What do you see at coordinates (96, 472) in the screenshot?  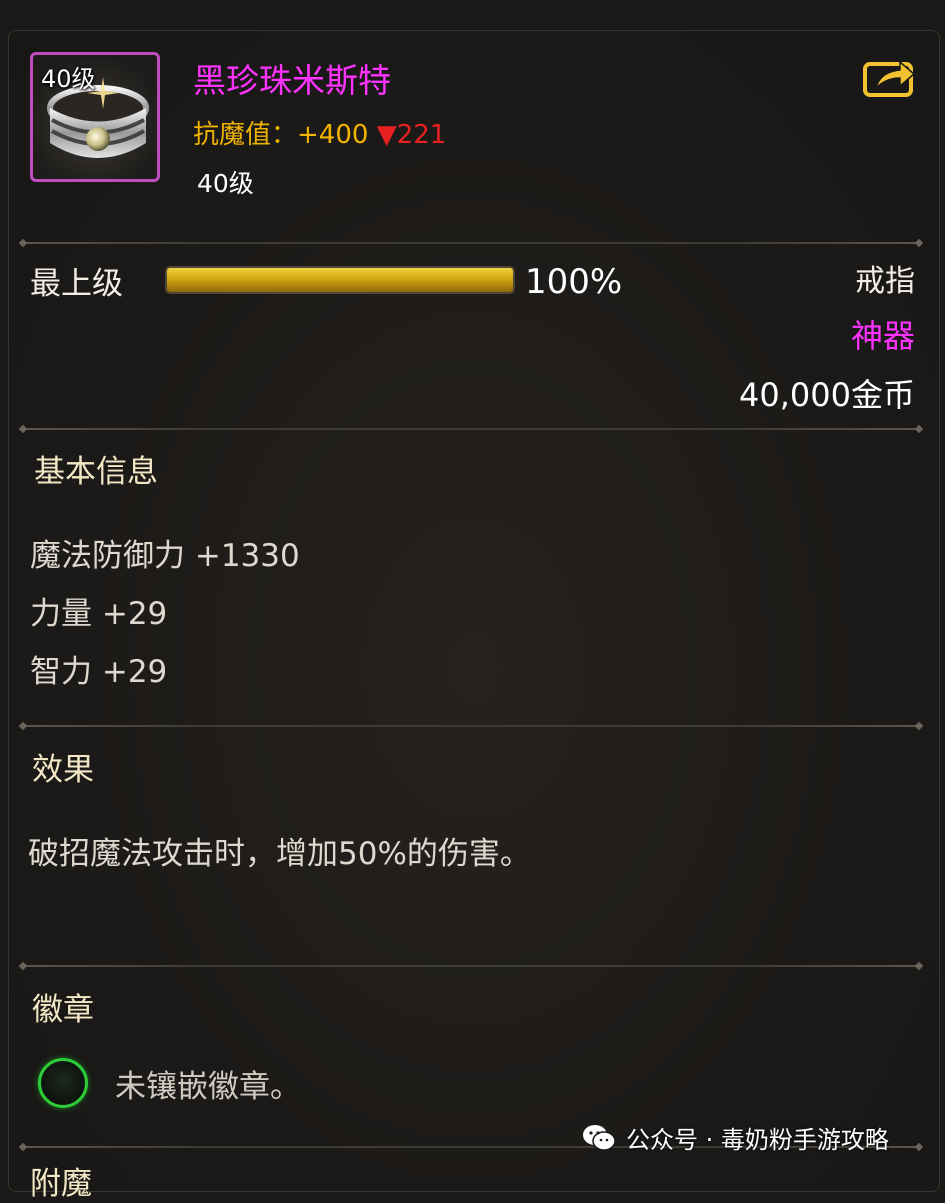 I see `basic-info-title: 基本信息` at bounding box center [96, 472].